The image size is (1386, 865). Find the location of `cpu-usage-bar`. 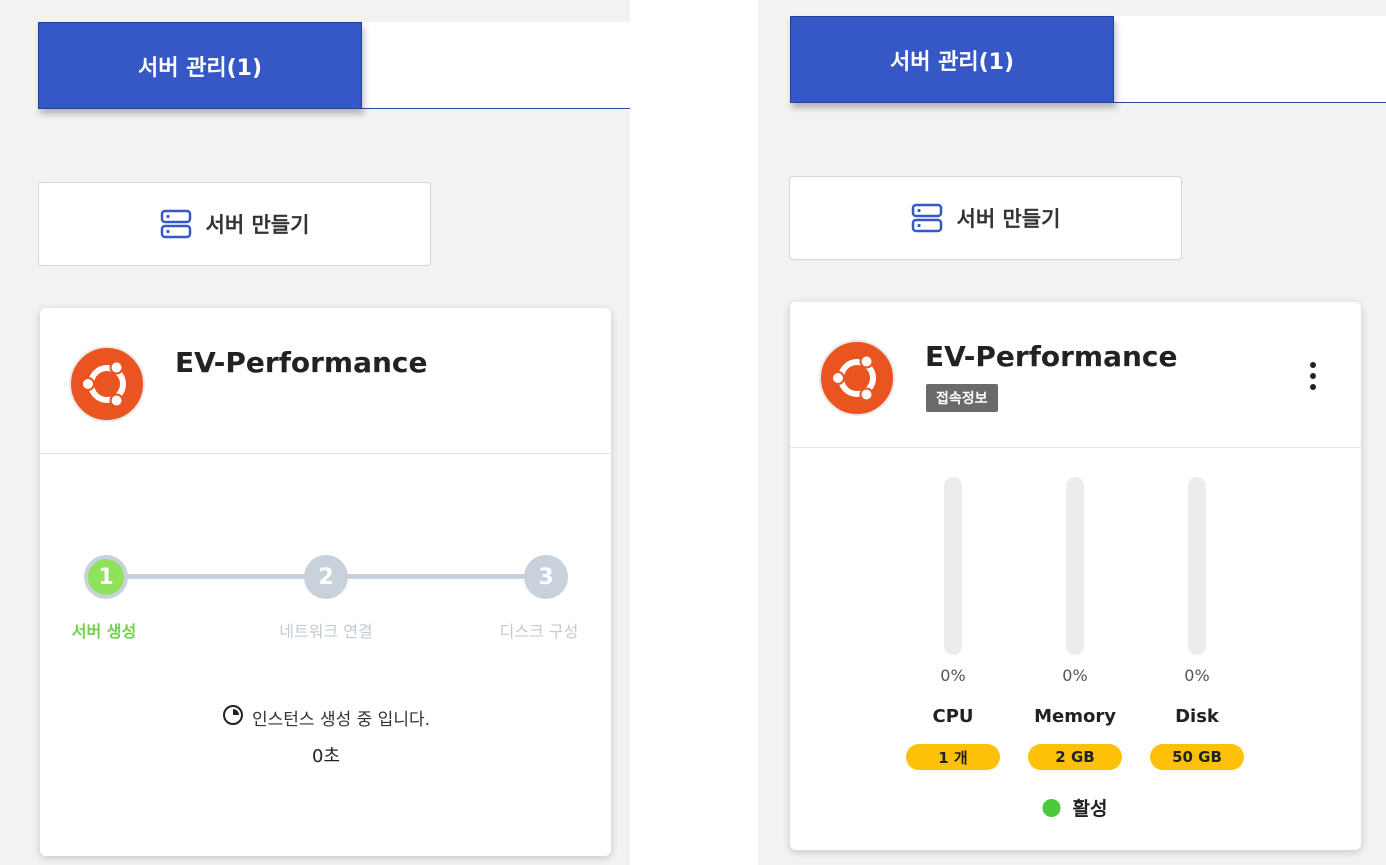

cpu-usage-bar is located at coordinates (953, 566).